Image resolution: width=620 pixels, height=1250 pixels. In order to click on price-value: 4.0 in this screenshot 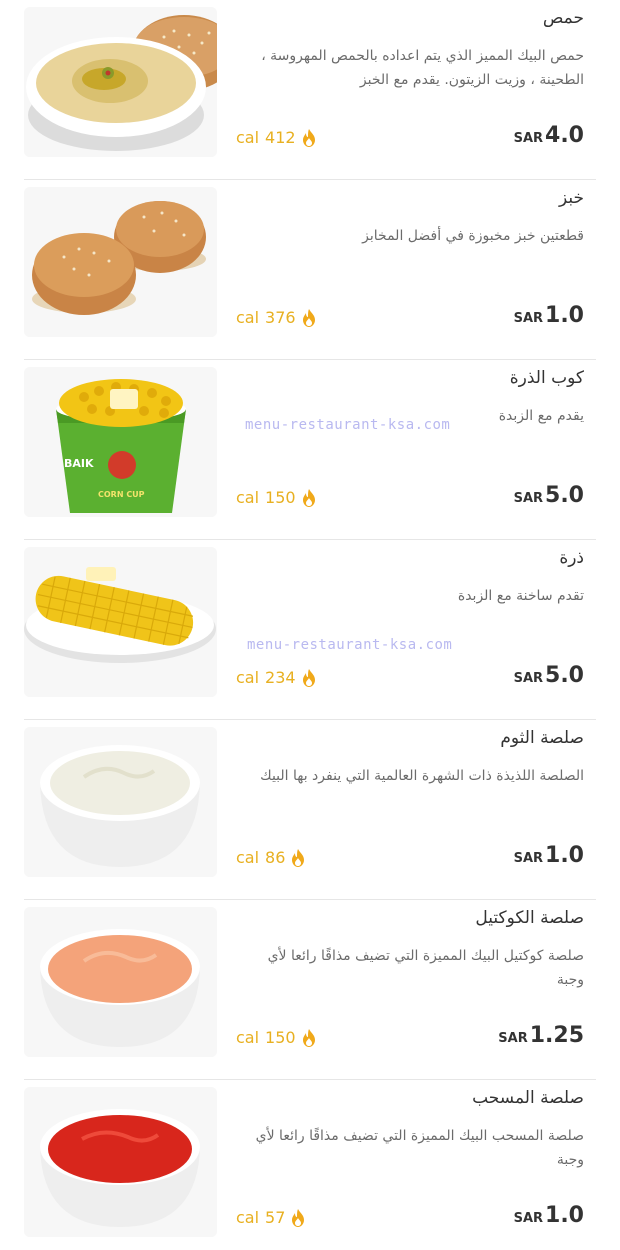, I will do `click(564, 135)`.